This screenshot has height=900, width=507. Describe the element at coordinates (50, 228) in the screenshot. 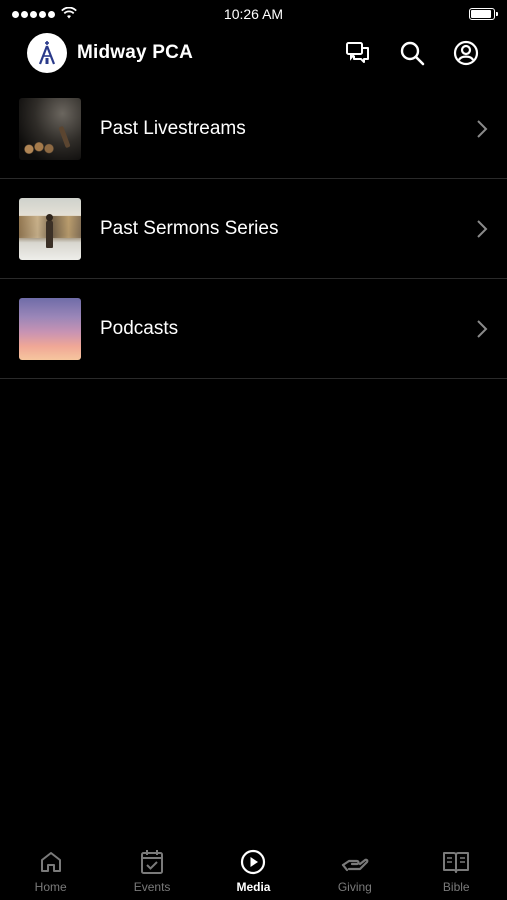

I see `sermons-thumbnail` at that location.